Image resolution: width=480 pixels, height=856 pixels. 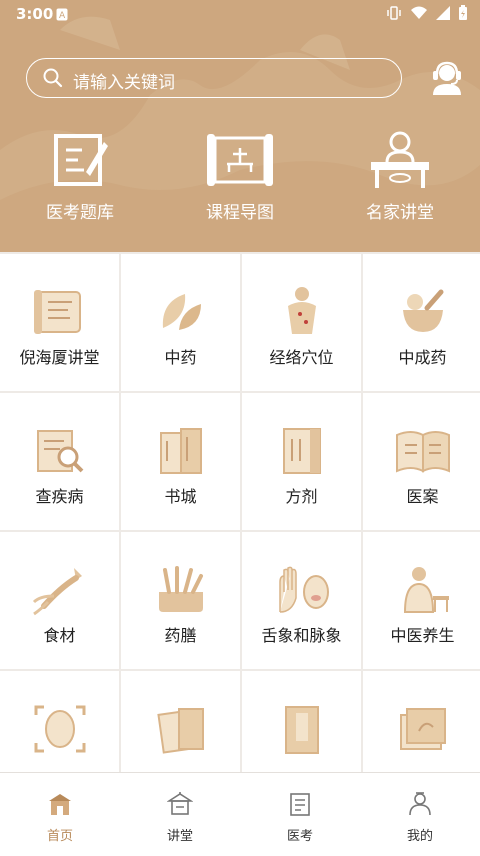 What do you see at coordinates (240, 14) in the screenshot?
I see `status-bar: 3:00 A` at bounding box center [240, 14].